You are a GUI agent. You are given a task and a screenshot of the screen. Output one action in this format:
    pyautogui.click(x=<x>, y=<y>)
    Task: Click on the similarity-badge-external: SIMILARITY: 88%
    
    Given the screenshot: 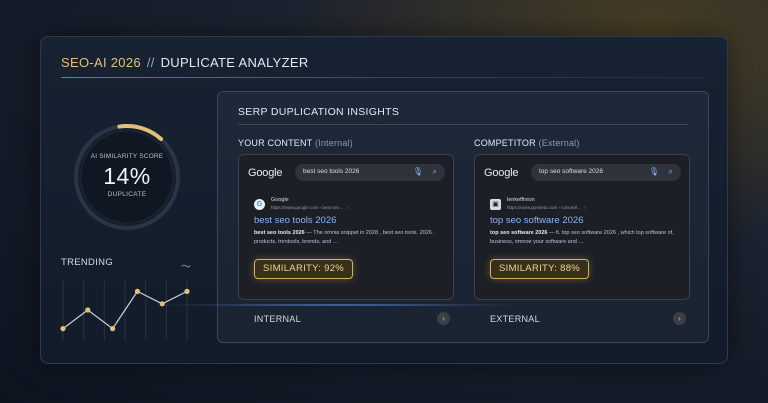 What is the action you would take?
    pyautogui.click(x=540, y=269)
    